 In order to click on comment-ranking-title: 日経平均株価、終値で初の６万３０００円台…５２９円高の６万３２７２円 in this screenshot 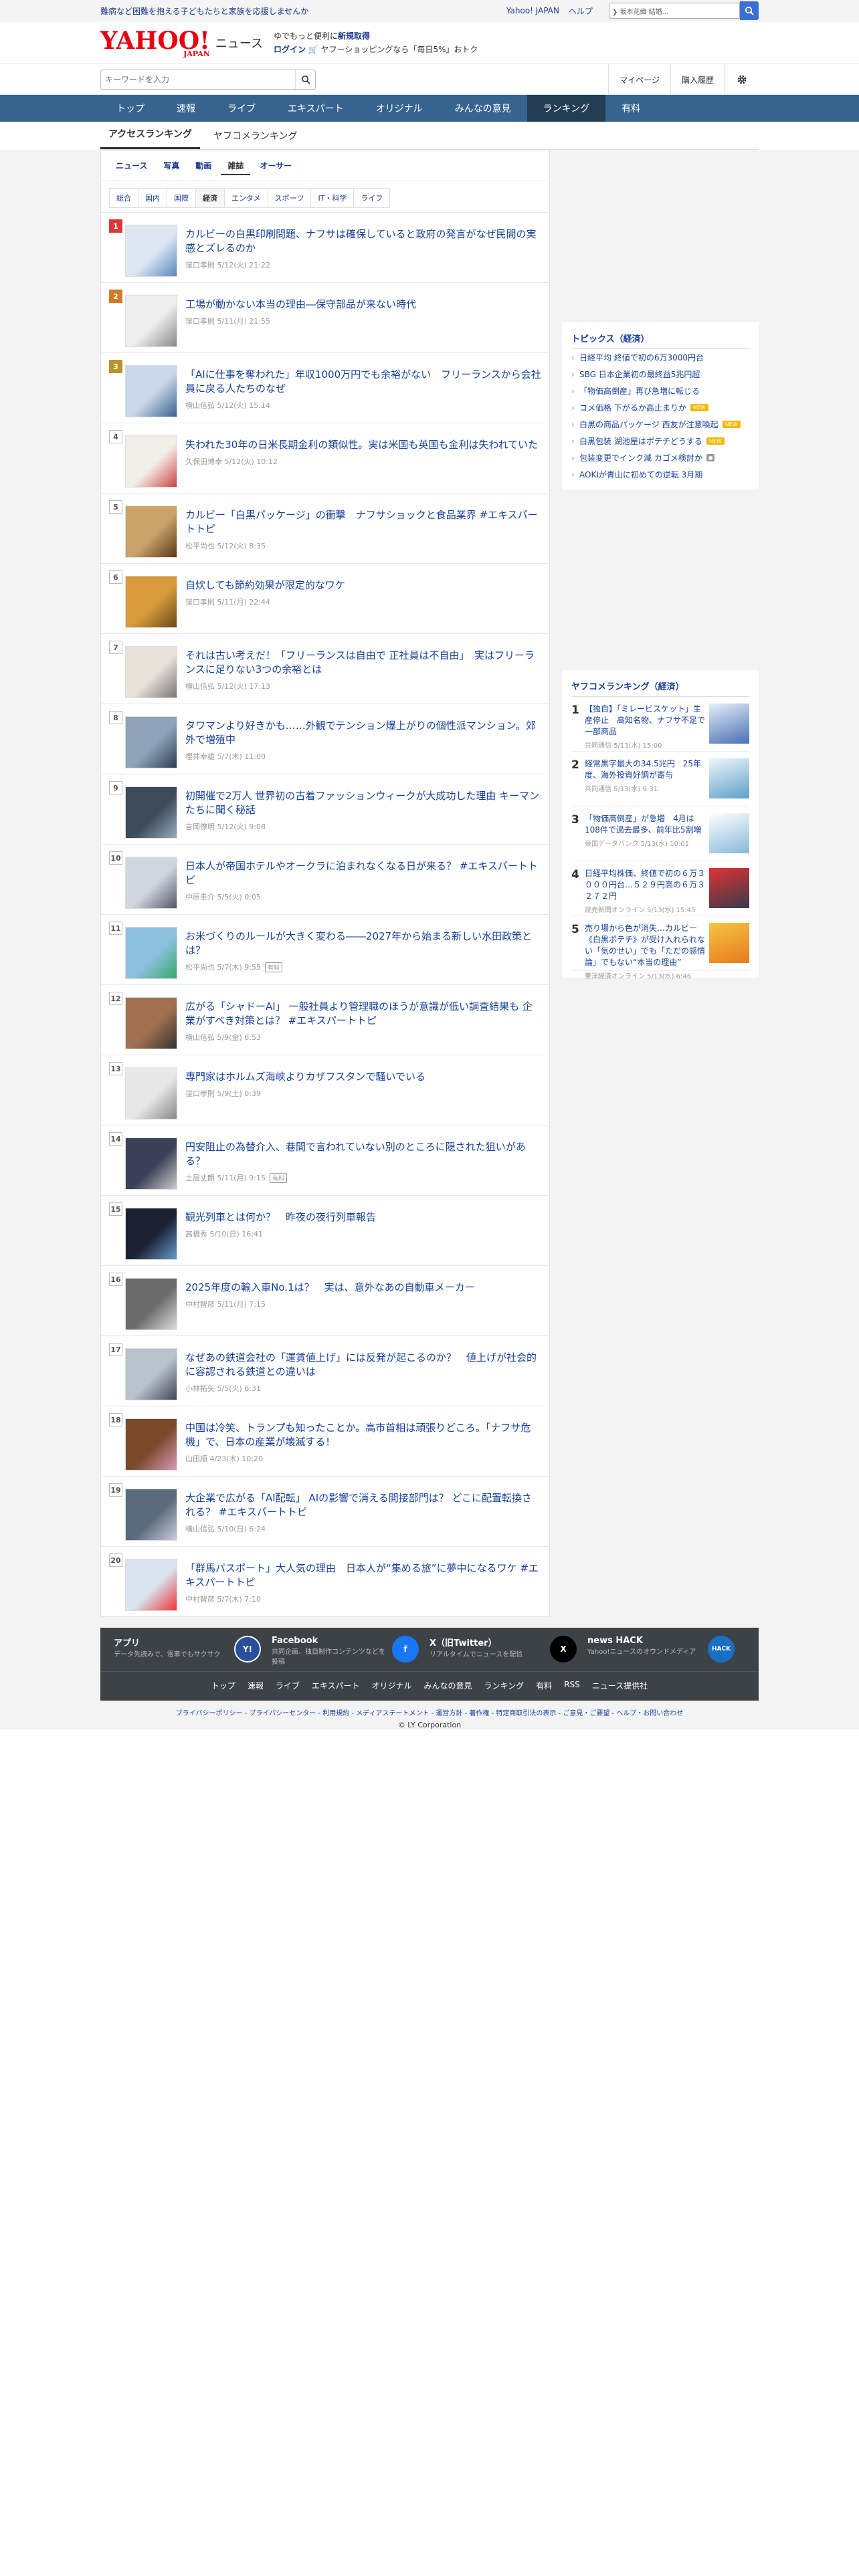, I will do `click(645, 885)`.